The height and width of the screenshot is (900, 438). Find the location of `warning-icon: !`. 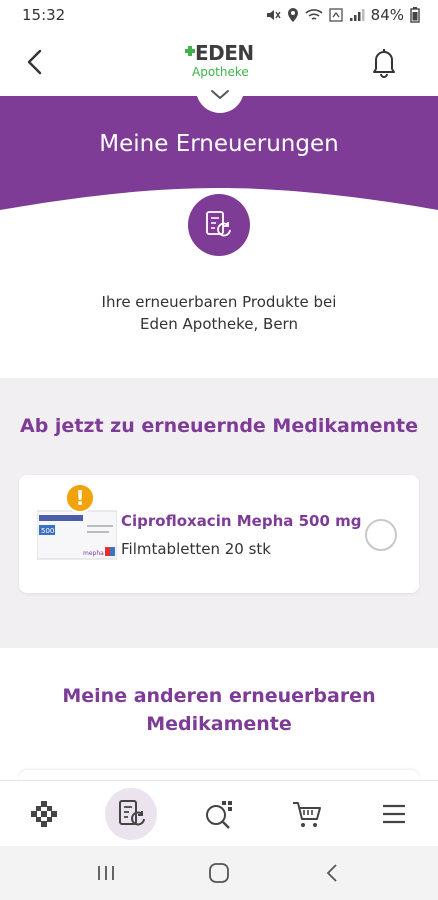

warning-icon: ! is located at coordinates (80, 498).